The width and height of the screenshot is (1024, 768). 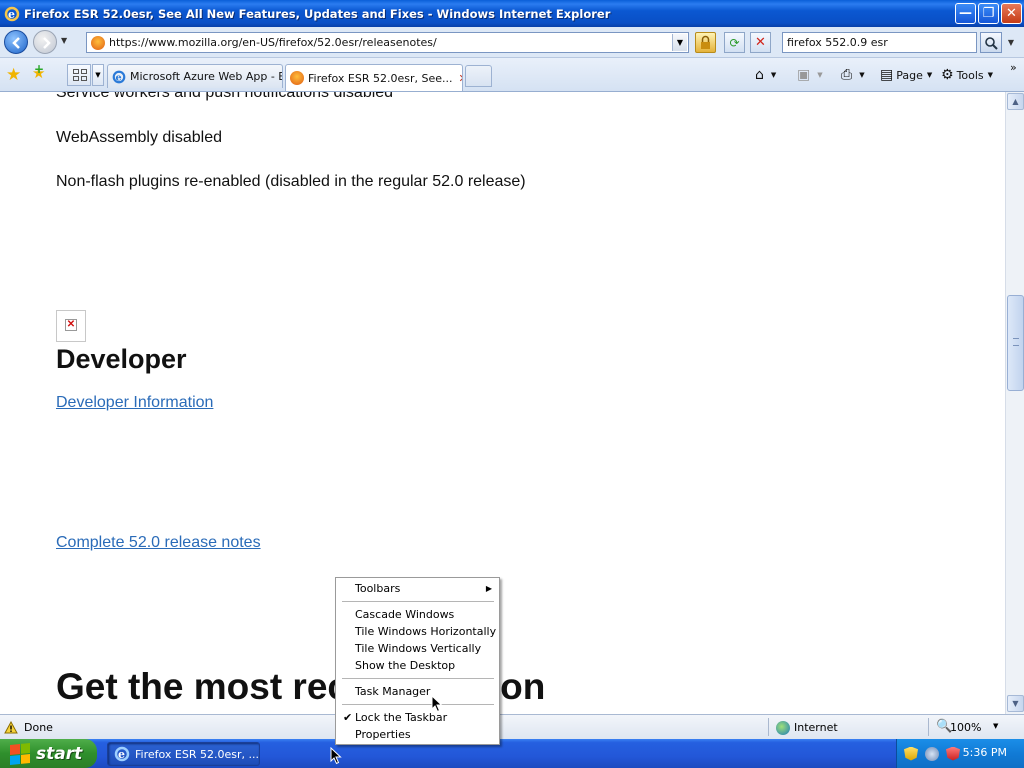 What do you see at coordinates (512, 753) in the screenshot?
I see `taskbar: start e Firefox ESR 52.0esr, ... 5:36 PM` at bounding box center [512, 753].